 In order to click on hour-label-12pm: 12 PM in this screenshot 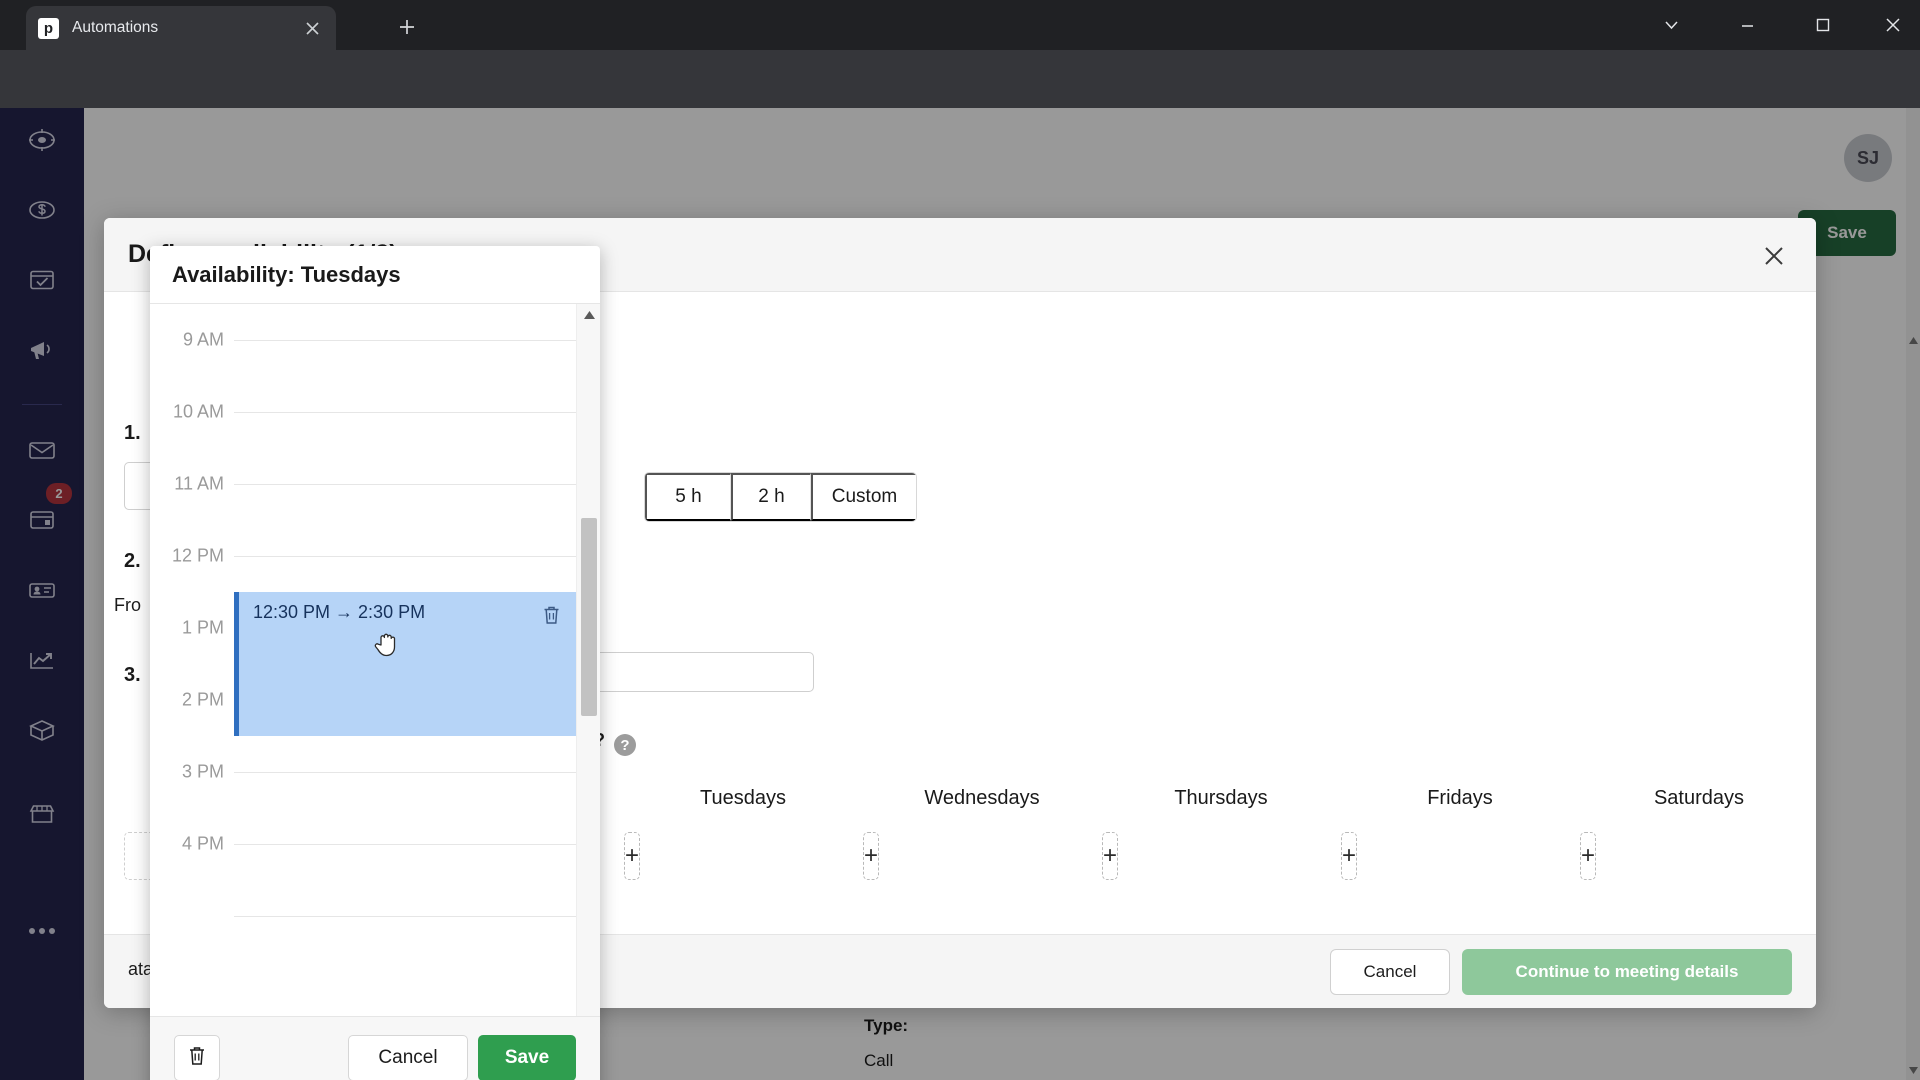, I will do `click(197, 555)`.